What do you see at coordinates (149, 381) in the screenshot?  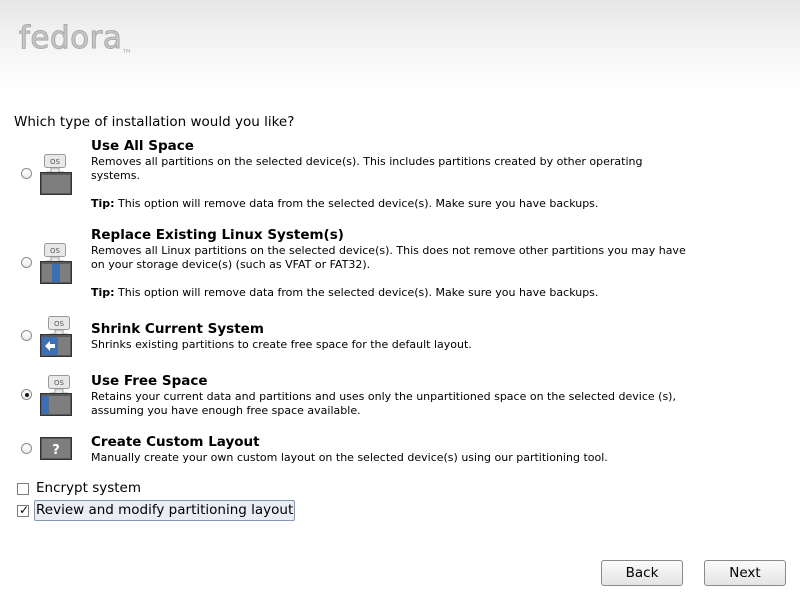 I see `option-title: Use Free Space` at bounding box center [149, 381].